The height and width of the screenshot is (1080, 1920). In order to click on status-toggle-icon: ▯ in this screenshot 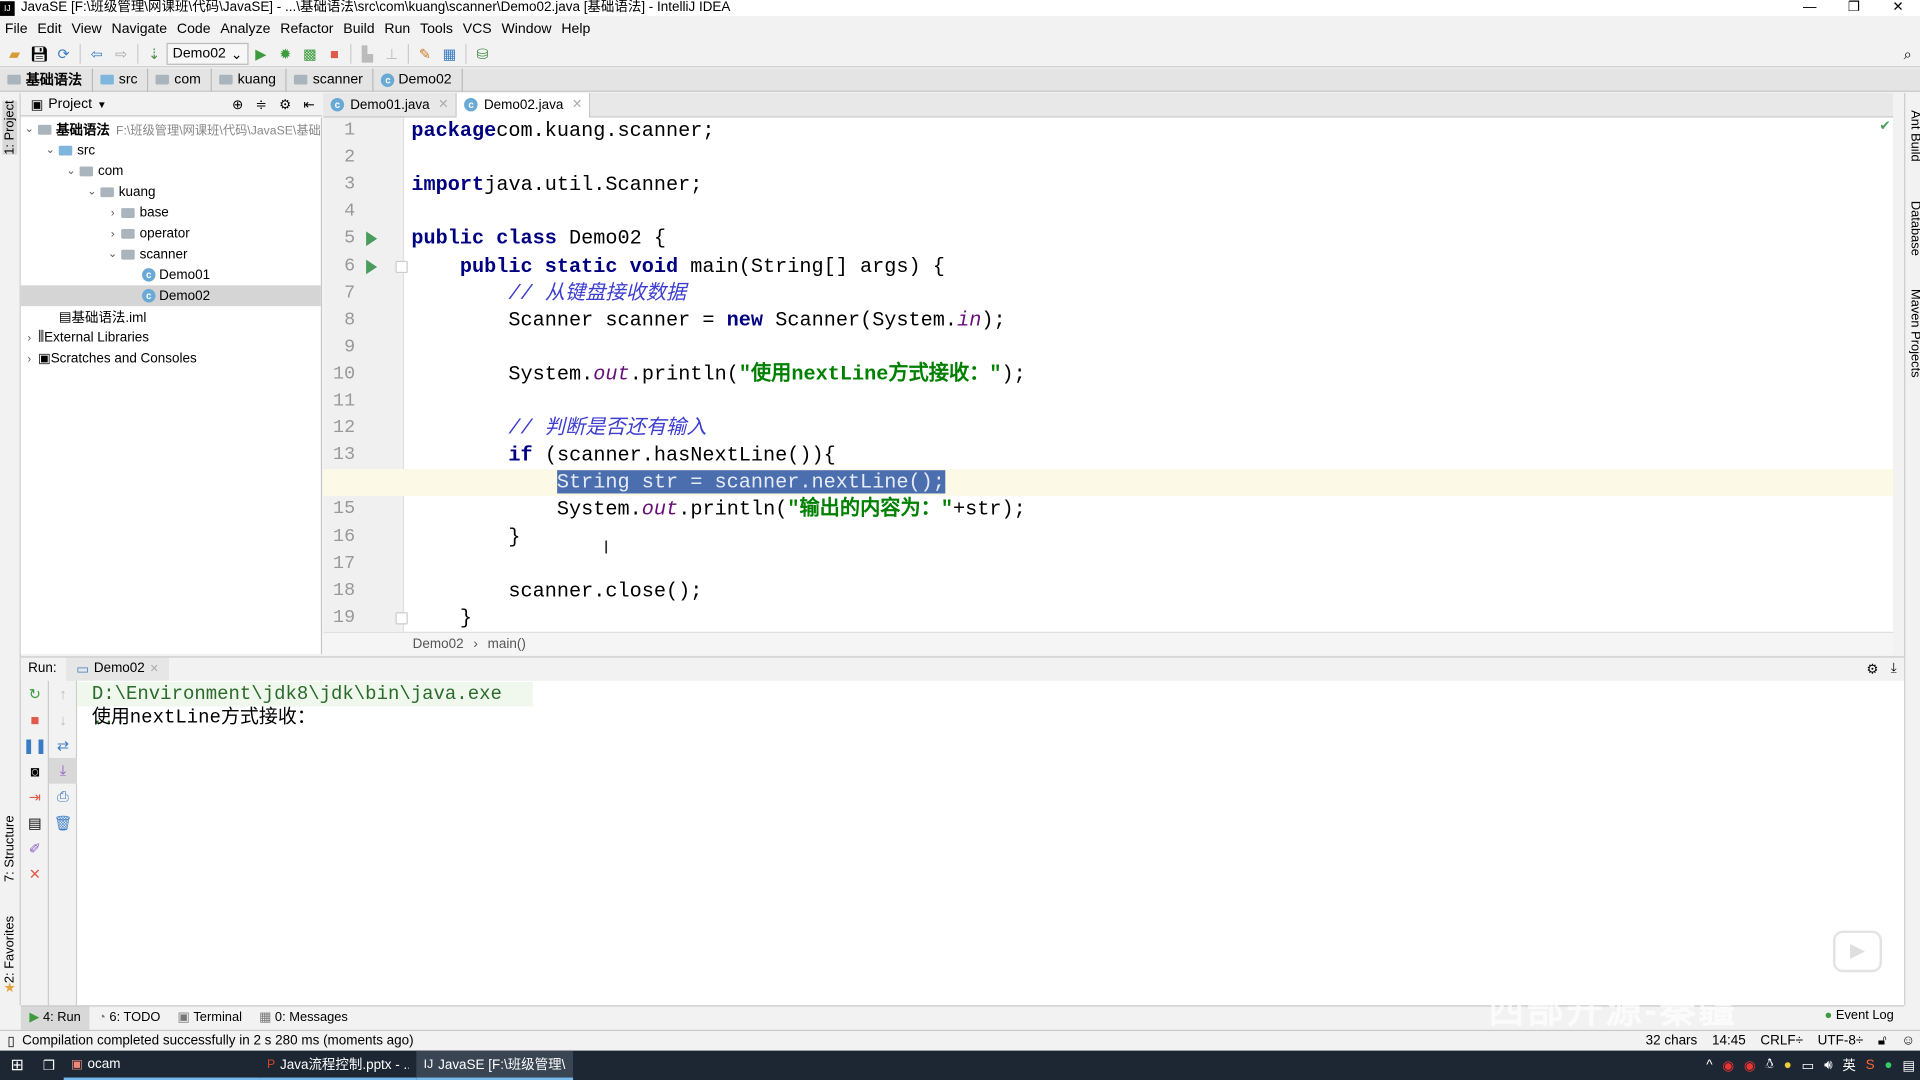, I will do `click(10, 1041)`.